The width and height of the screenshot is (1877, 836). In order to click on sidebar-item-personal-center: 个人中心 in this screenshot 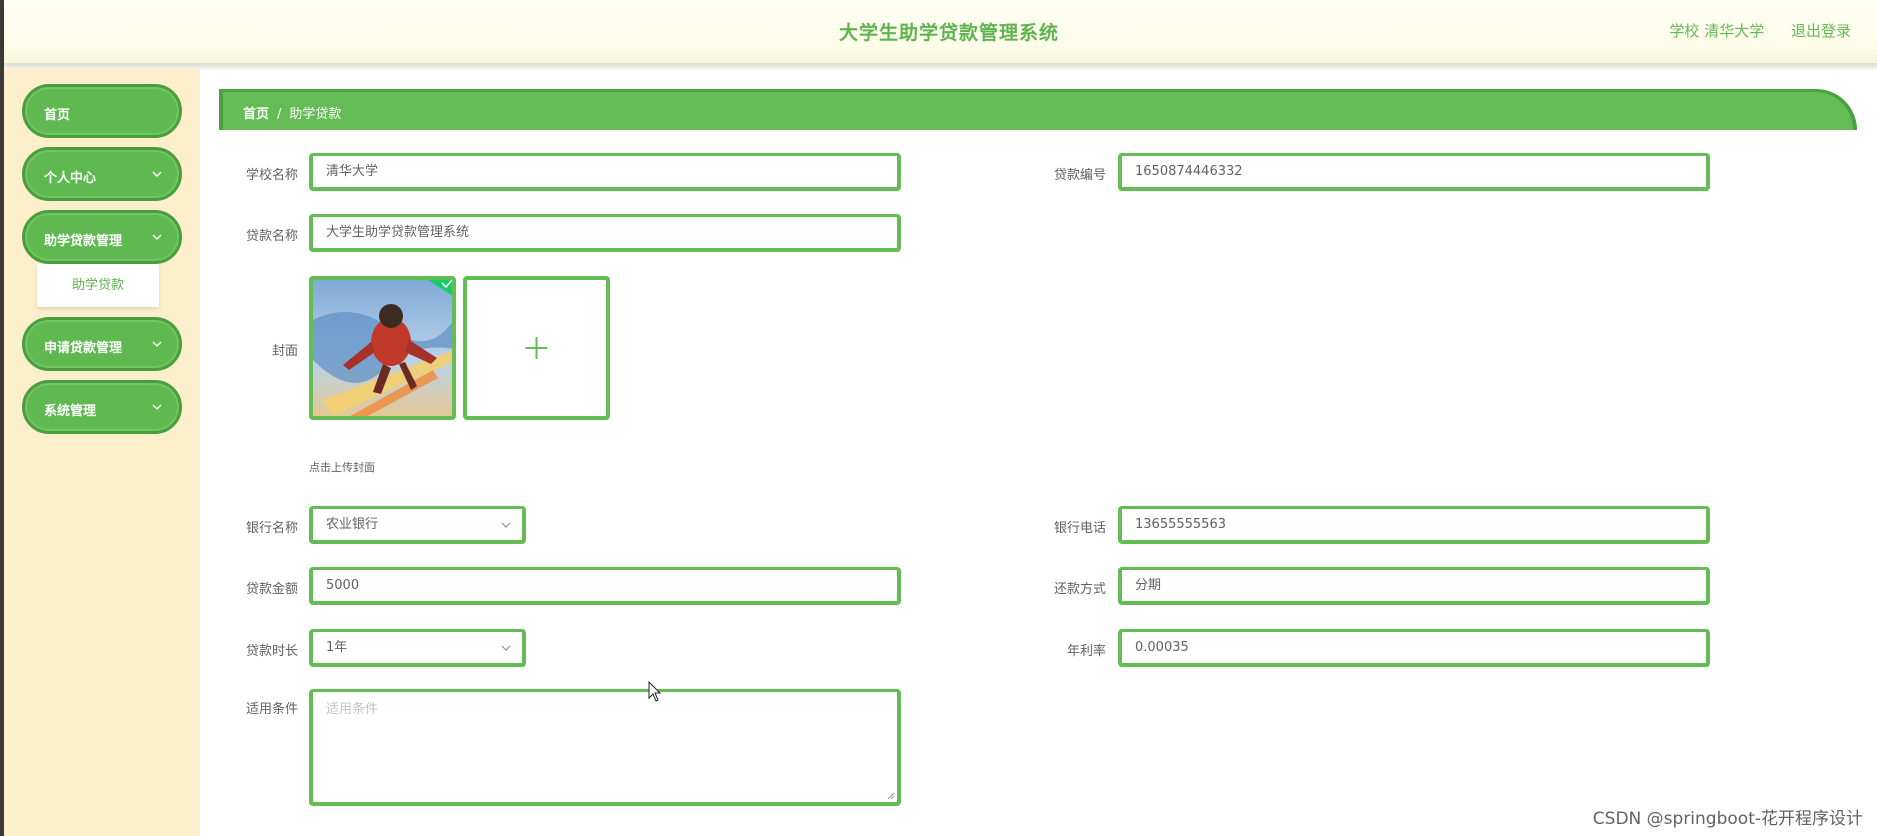, I will do `click(102, 174)`.